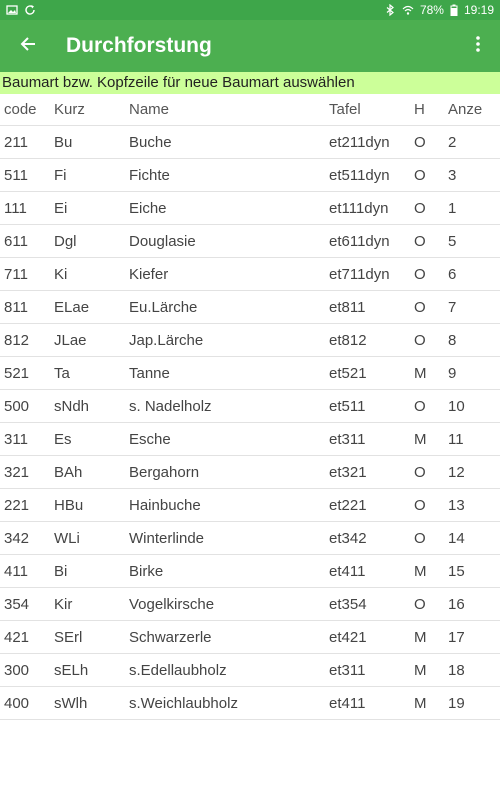 The width and height of the screenshot is (500, 800). Describe the element at coordinates (250, 175) in the screenshot. I see `table-row: 511 Fi Fichte et511dyn O 3` at that location.